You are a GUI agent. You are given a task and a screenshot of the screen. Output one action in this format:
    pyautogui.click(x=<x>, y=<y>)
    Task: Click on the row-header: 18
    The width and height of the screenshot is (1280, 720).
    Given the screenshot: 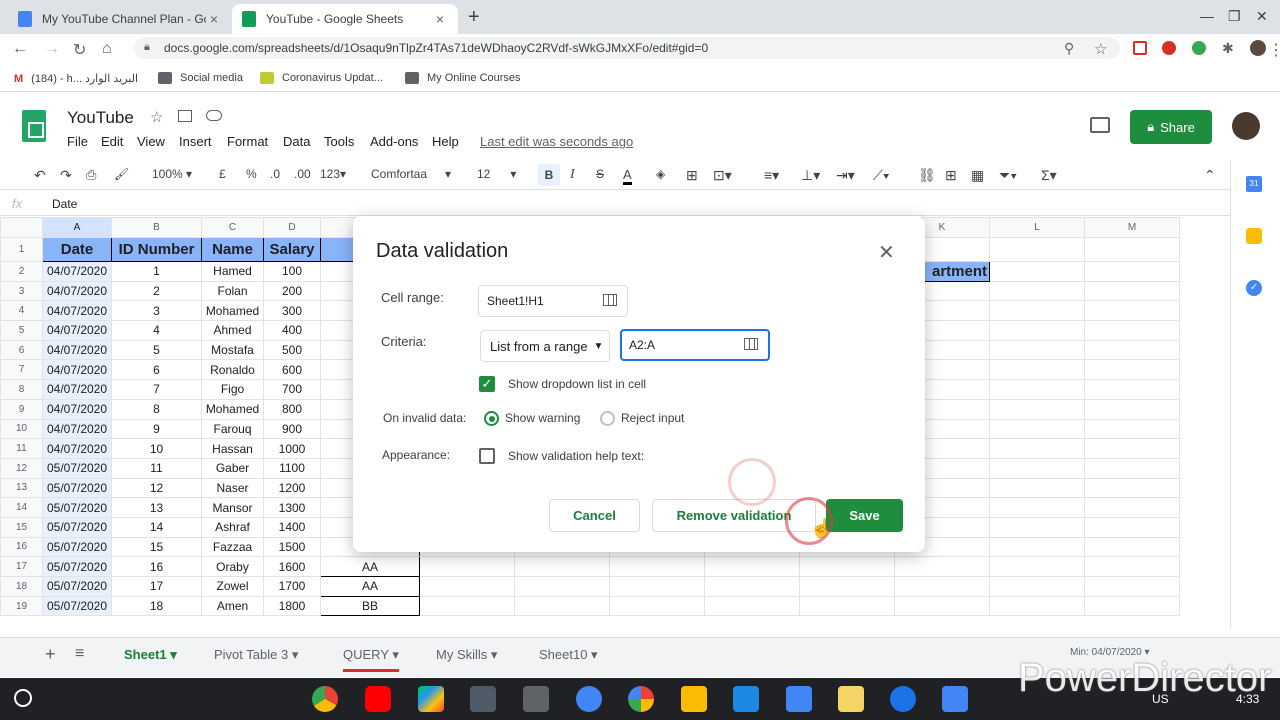 What is the action you would take?
    pyautogui.click(x=21, y=586)
    